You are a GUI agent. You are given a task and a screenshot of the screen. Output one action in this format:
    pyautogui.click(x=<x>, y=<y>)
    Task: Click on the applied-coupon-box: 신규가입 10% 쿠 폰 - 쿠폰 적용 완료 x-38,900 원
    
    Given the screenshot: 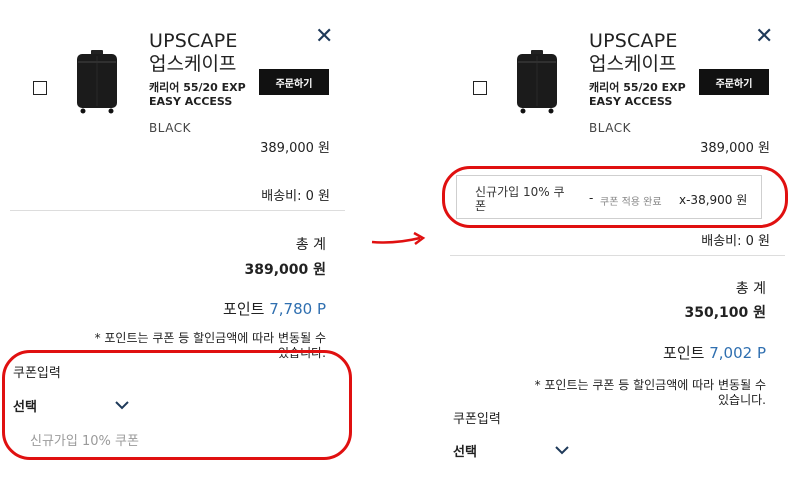 What is the action you would take?
    pyautogui.click(x=609, y=197)
    